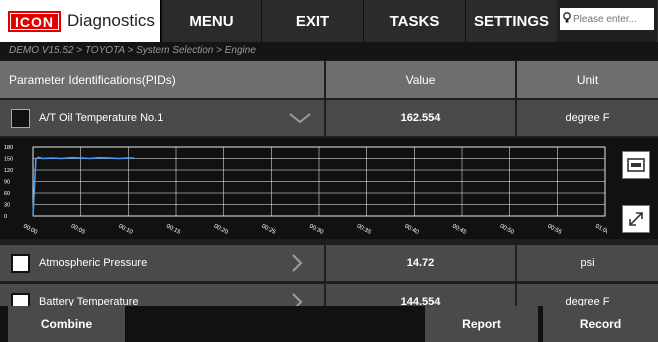 Image resolution: width=658 pixels, height=342 pixels. What do you see at coordinates (268, 229) in the screenshot?
I see `x-tick-label: 00:25` at bounding box center [268, 229].